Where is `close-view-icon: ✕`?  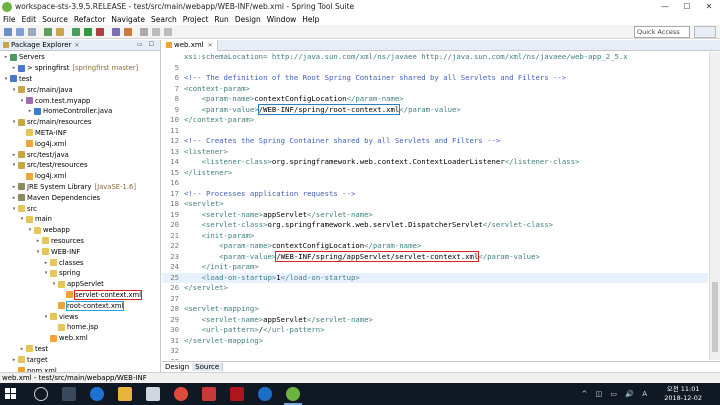 close-view-icon: ✕ is located at coordinates (76, 45).